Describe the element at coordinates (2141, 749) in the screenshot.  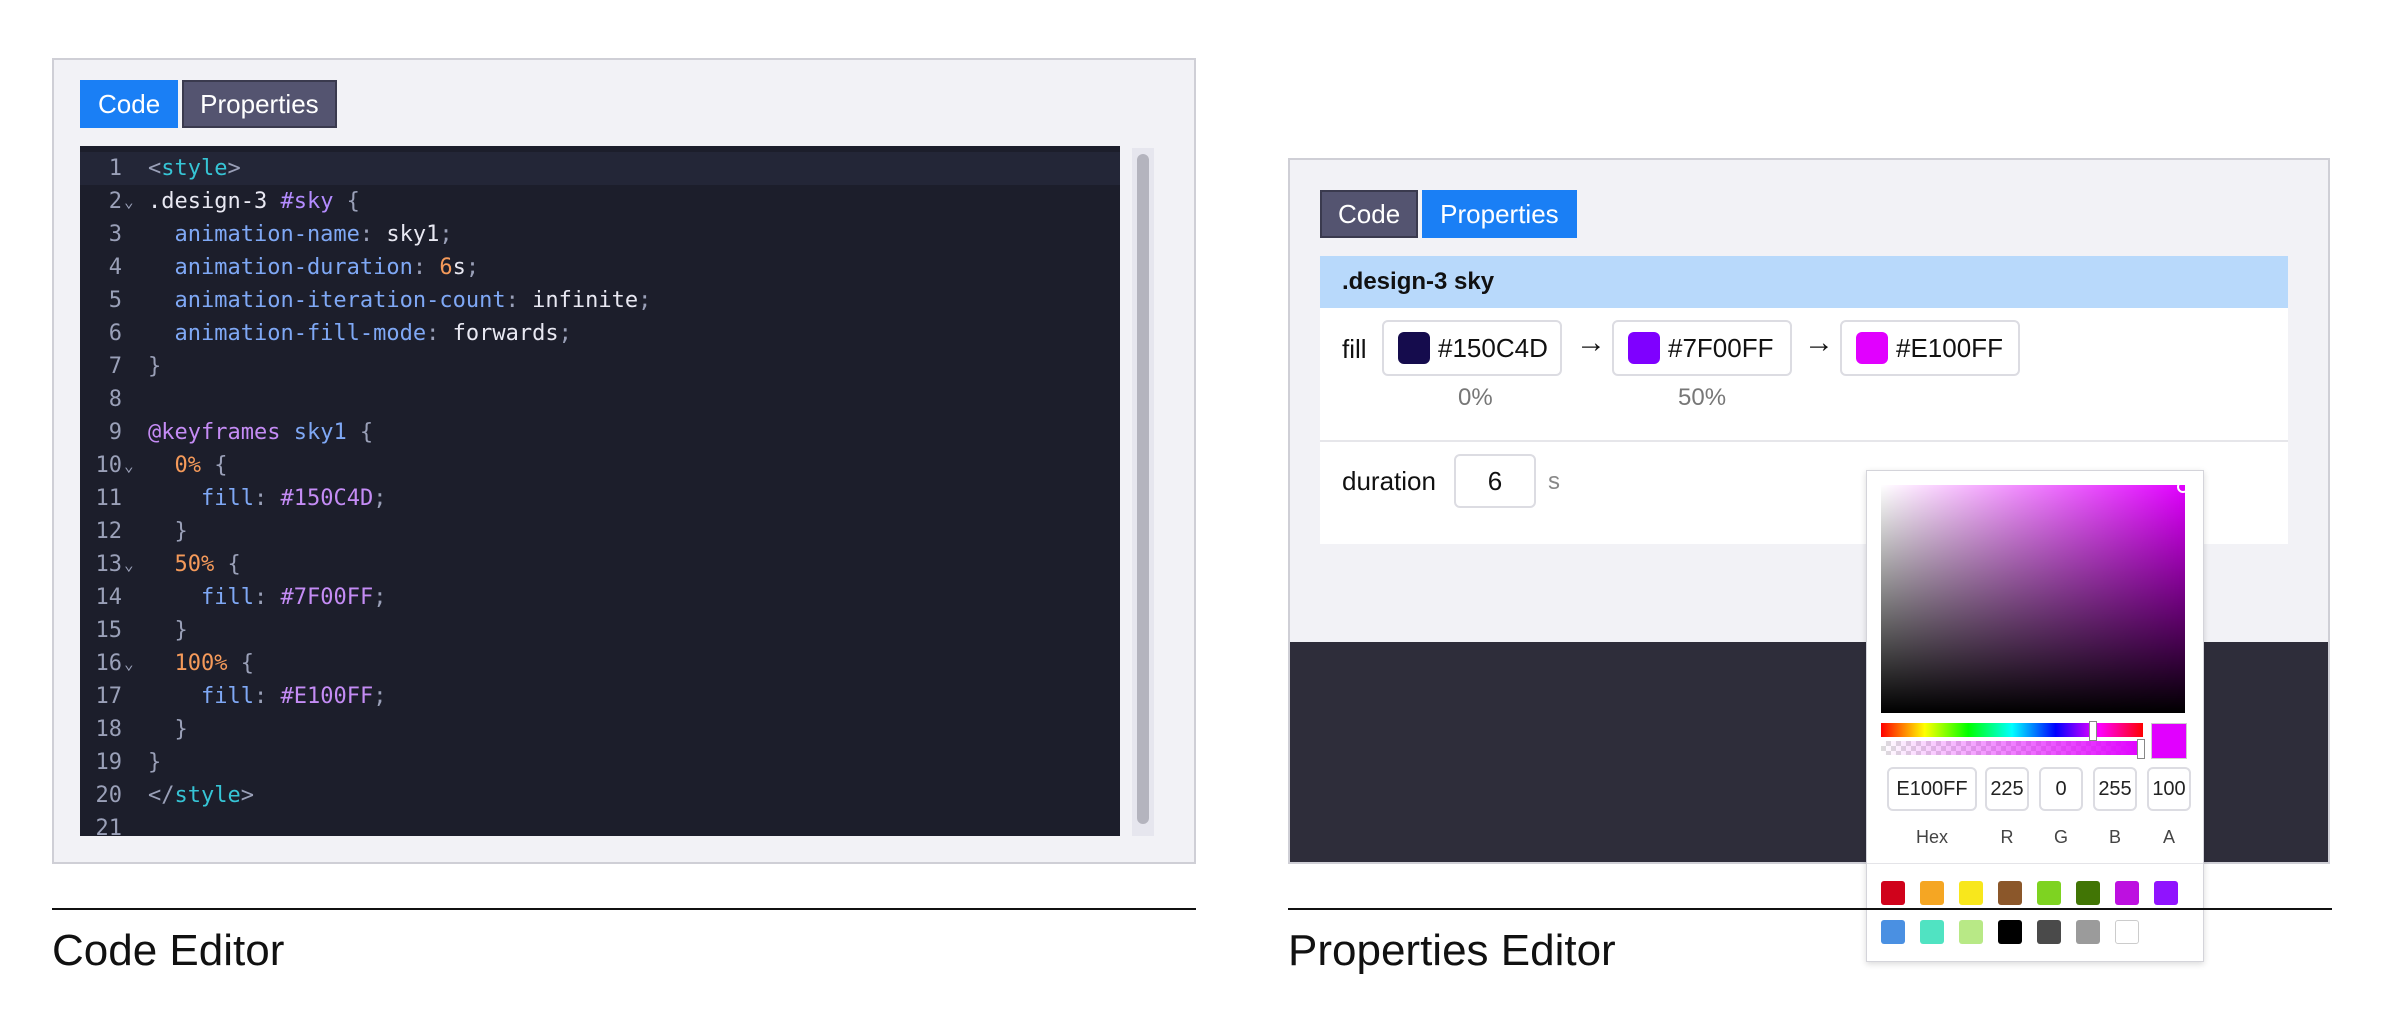
I see `alpha-slider-handle` at that location.